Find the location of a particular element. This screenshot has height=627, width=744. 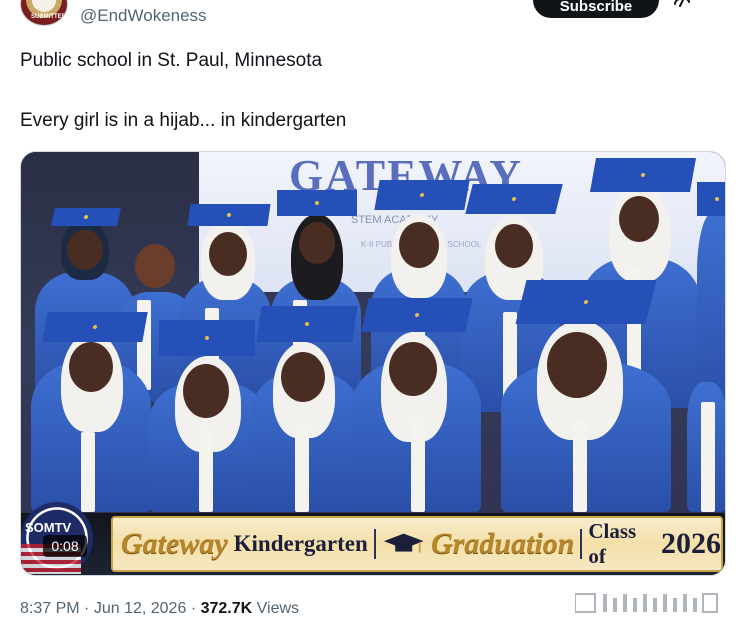

post-date: Jun 12, 2026 is located at coordinates (140, 608).